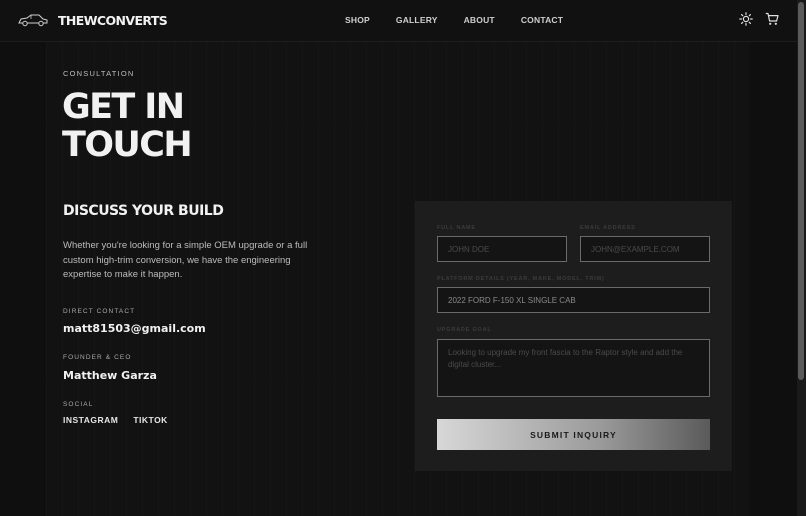  Describe the element at coordinates (573, 368) in the screenshot. I see `upgrade-goal-textarea` at that location.